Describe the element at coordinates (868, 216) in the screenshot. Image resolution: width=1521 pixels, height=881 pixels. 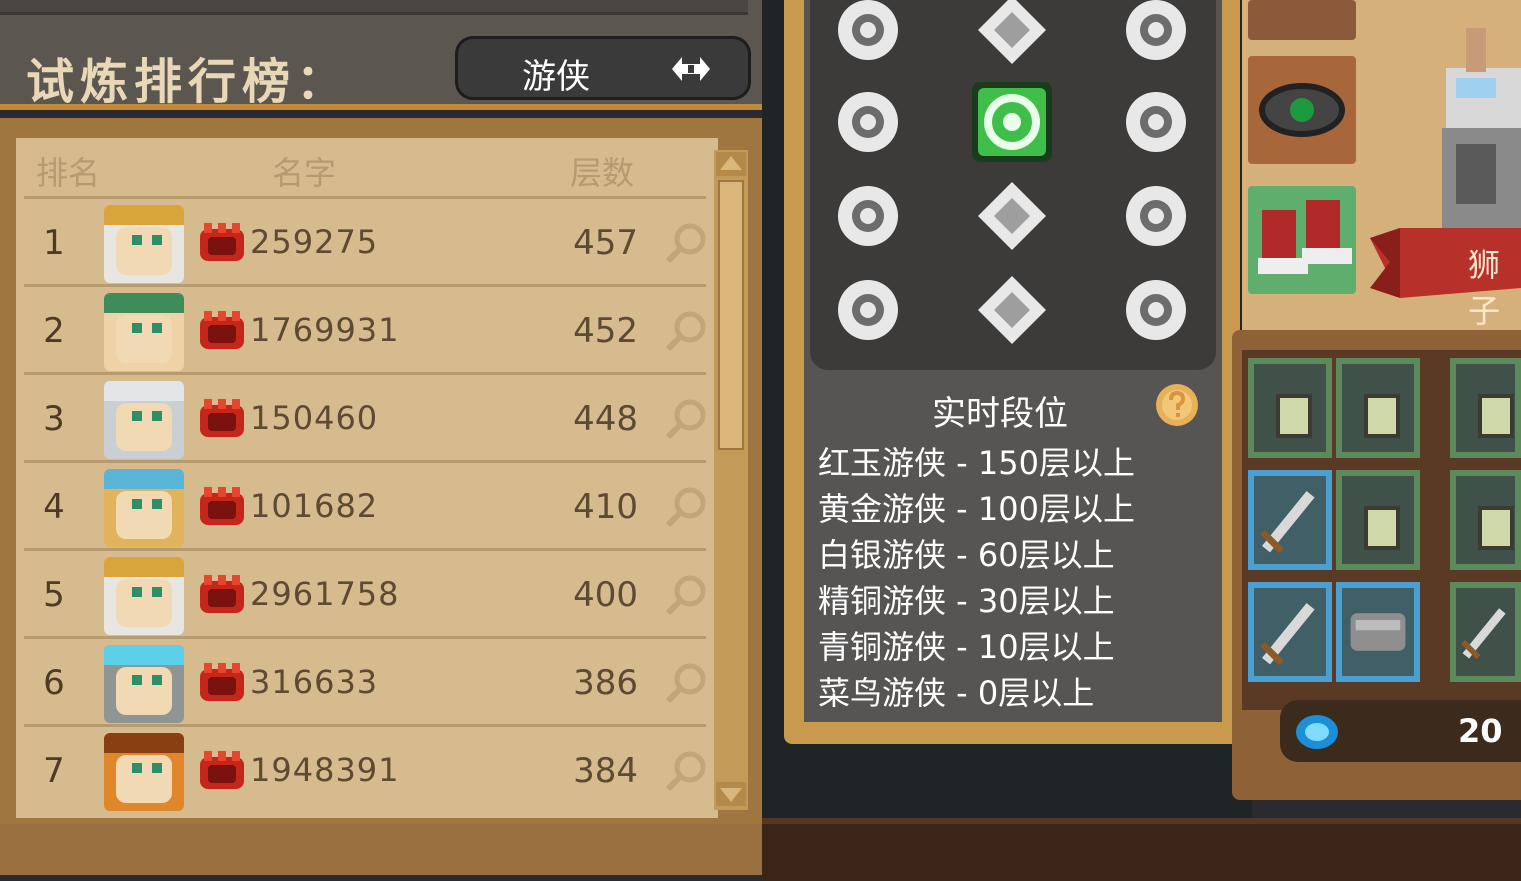
I see `hexagon-badge-icon` at that location.